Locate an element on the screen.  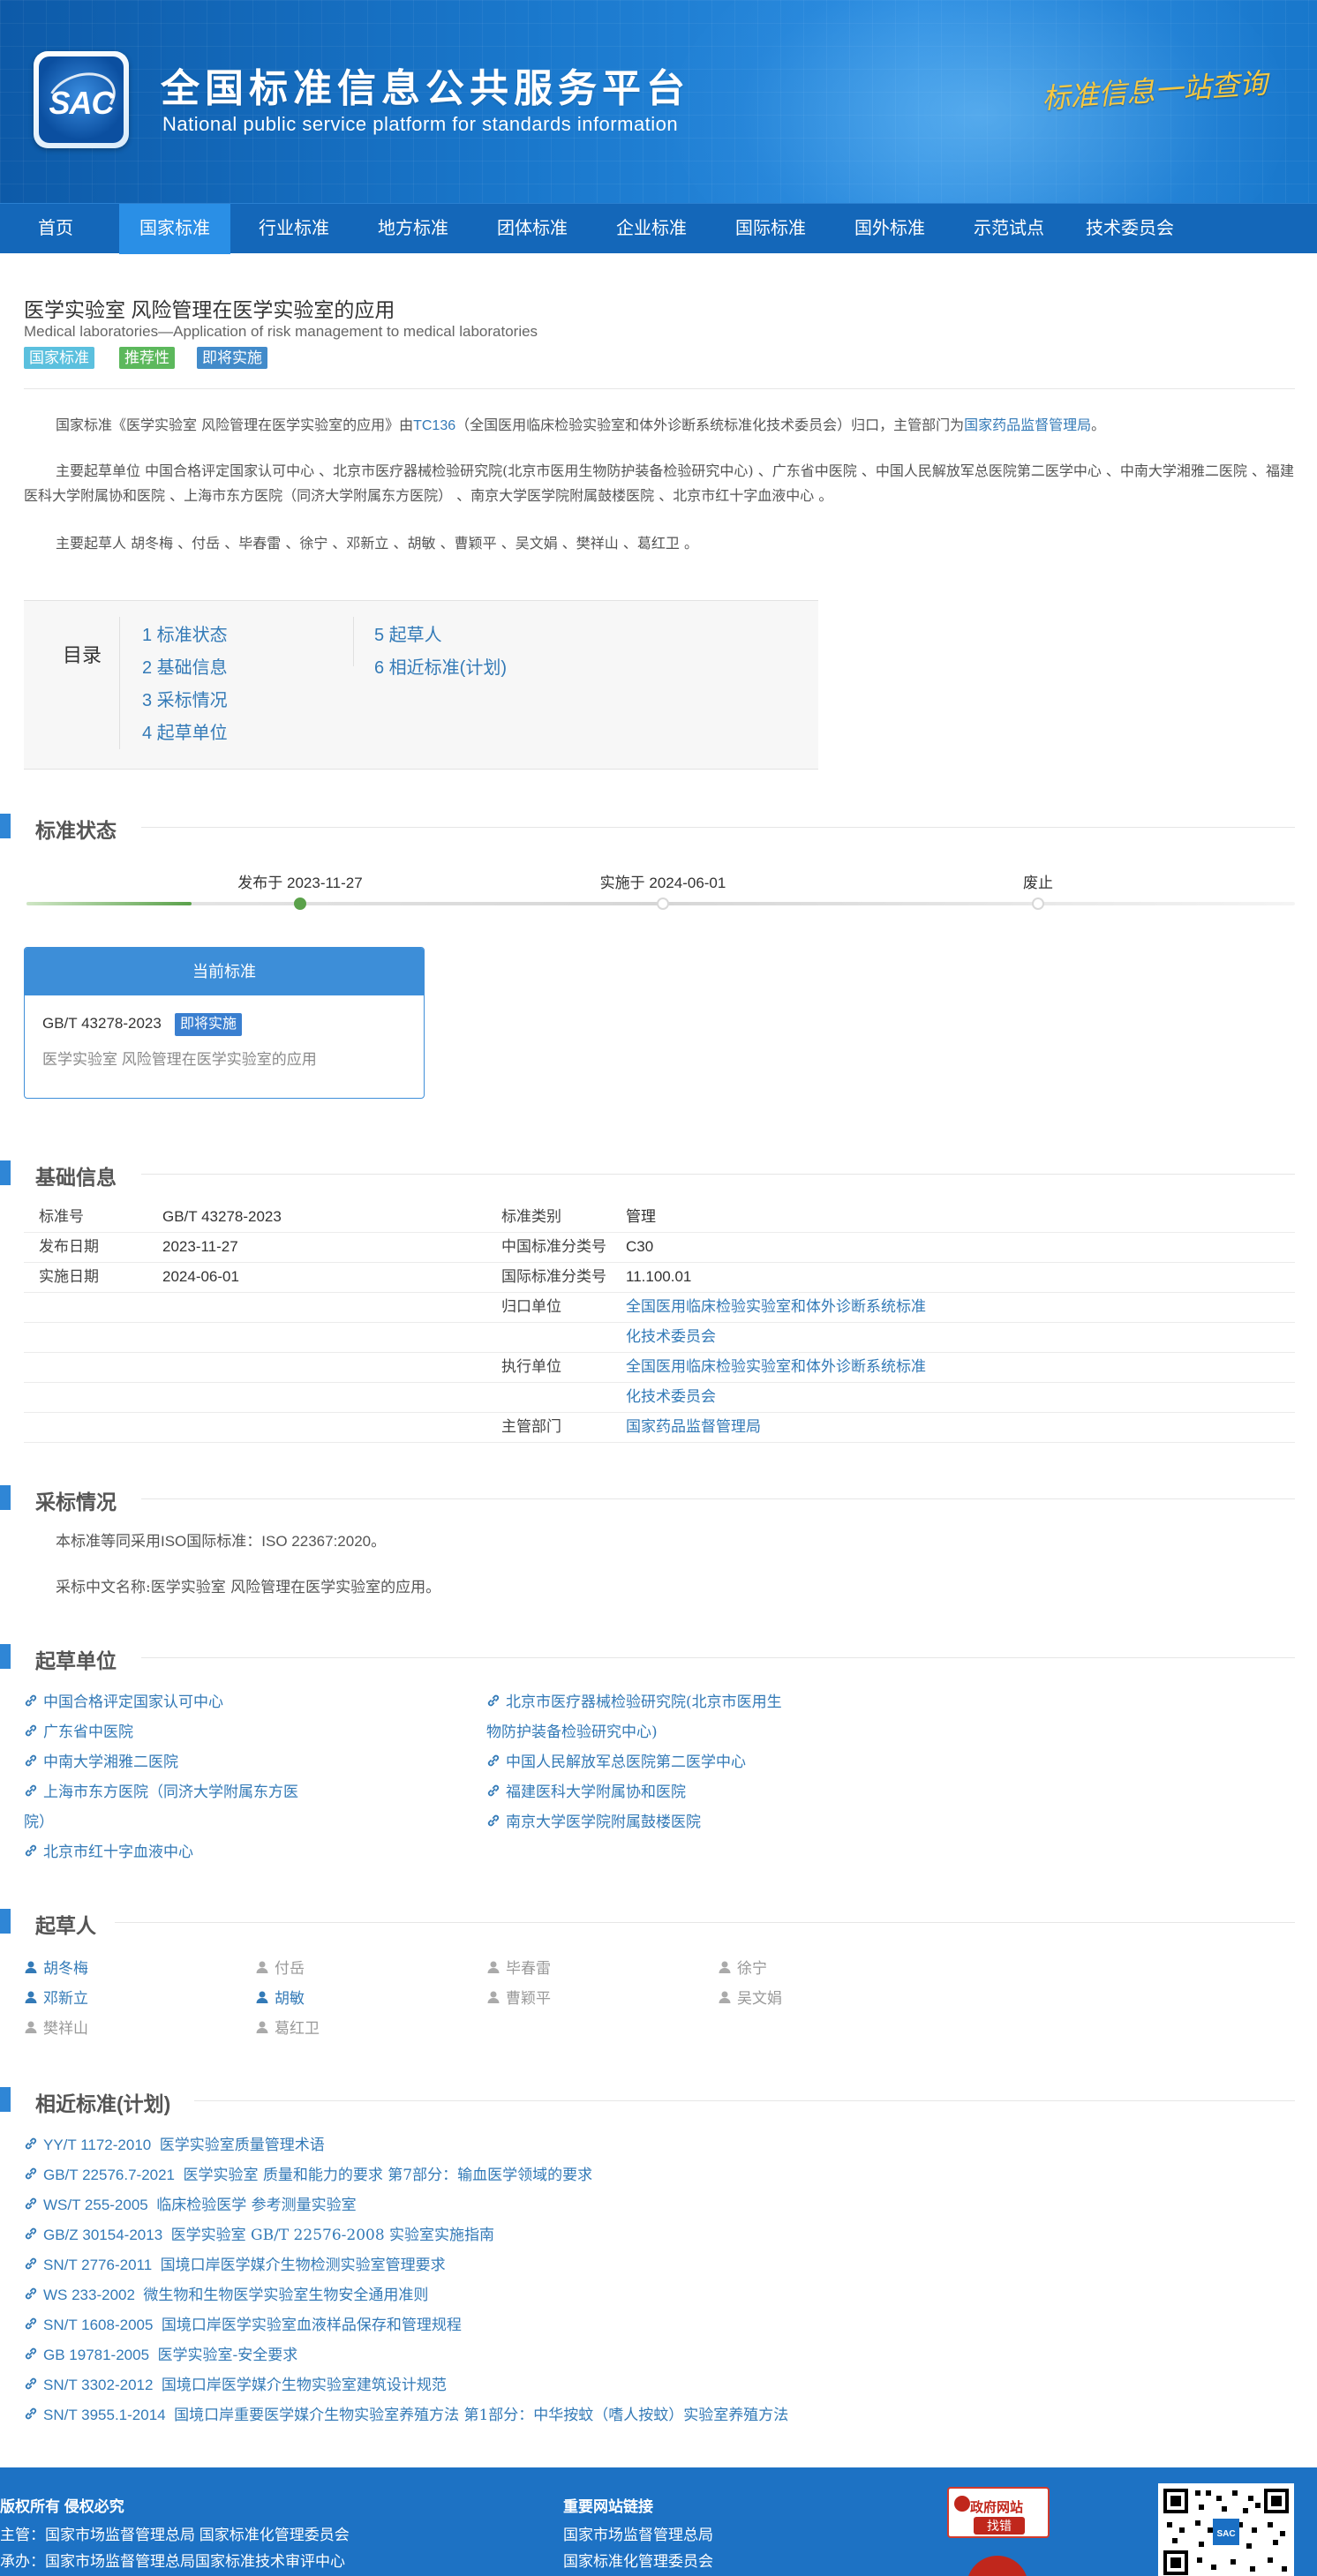
section-title-related: 相近标准(计划) is located at coordinates (103, 2103).